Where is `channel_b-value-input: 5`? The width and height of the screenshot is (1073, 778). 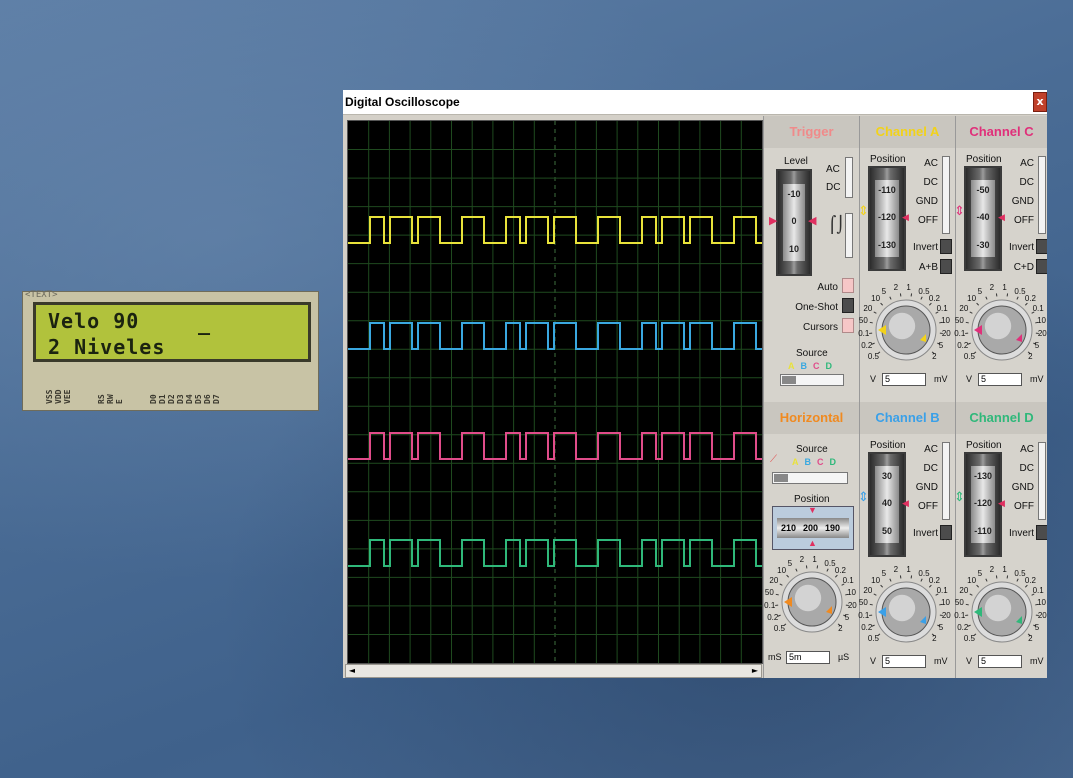 channel_b-value-input: 5 is located at coordinates (904, 661).